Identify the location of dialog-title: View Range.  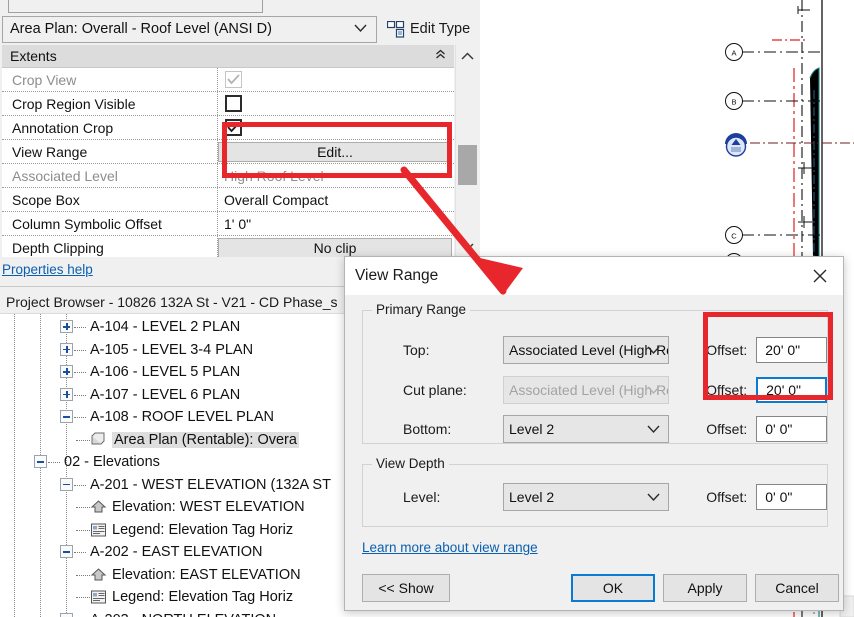
(397, 275).